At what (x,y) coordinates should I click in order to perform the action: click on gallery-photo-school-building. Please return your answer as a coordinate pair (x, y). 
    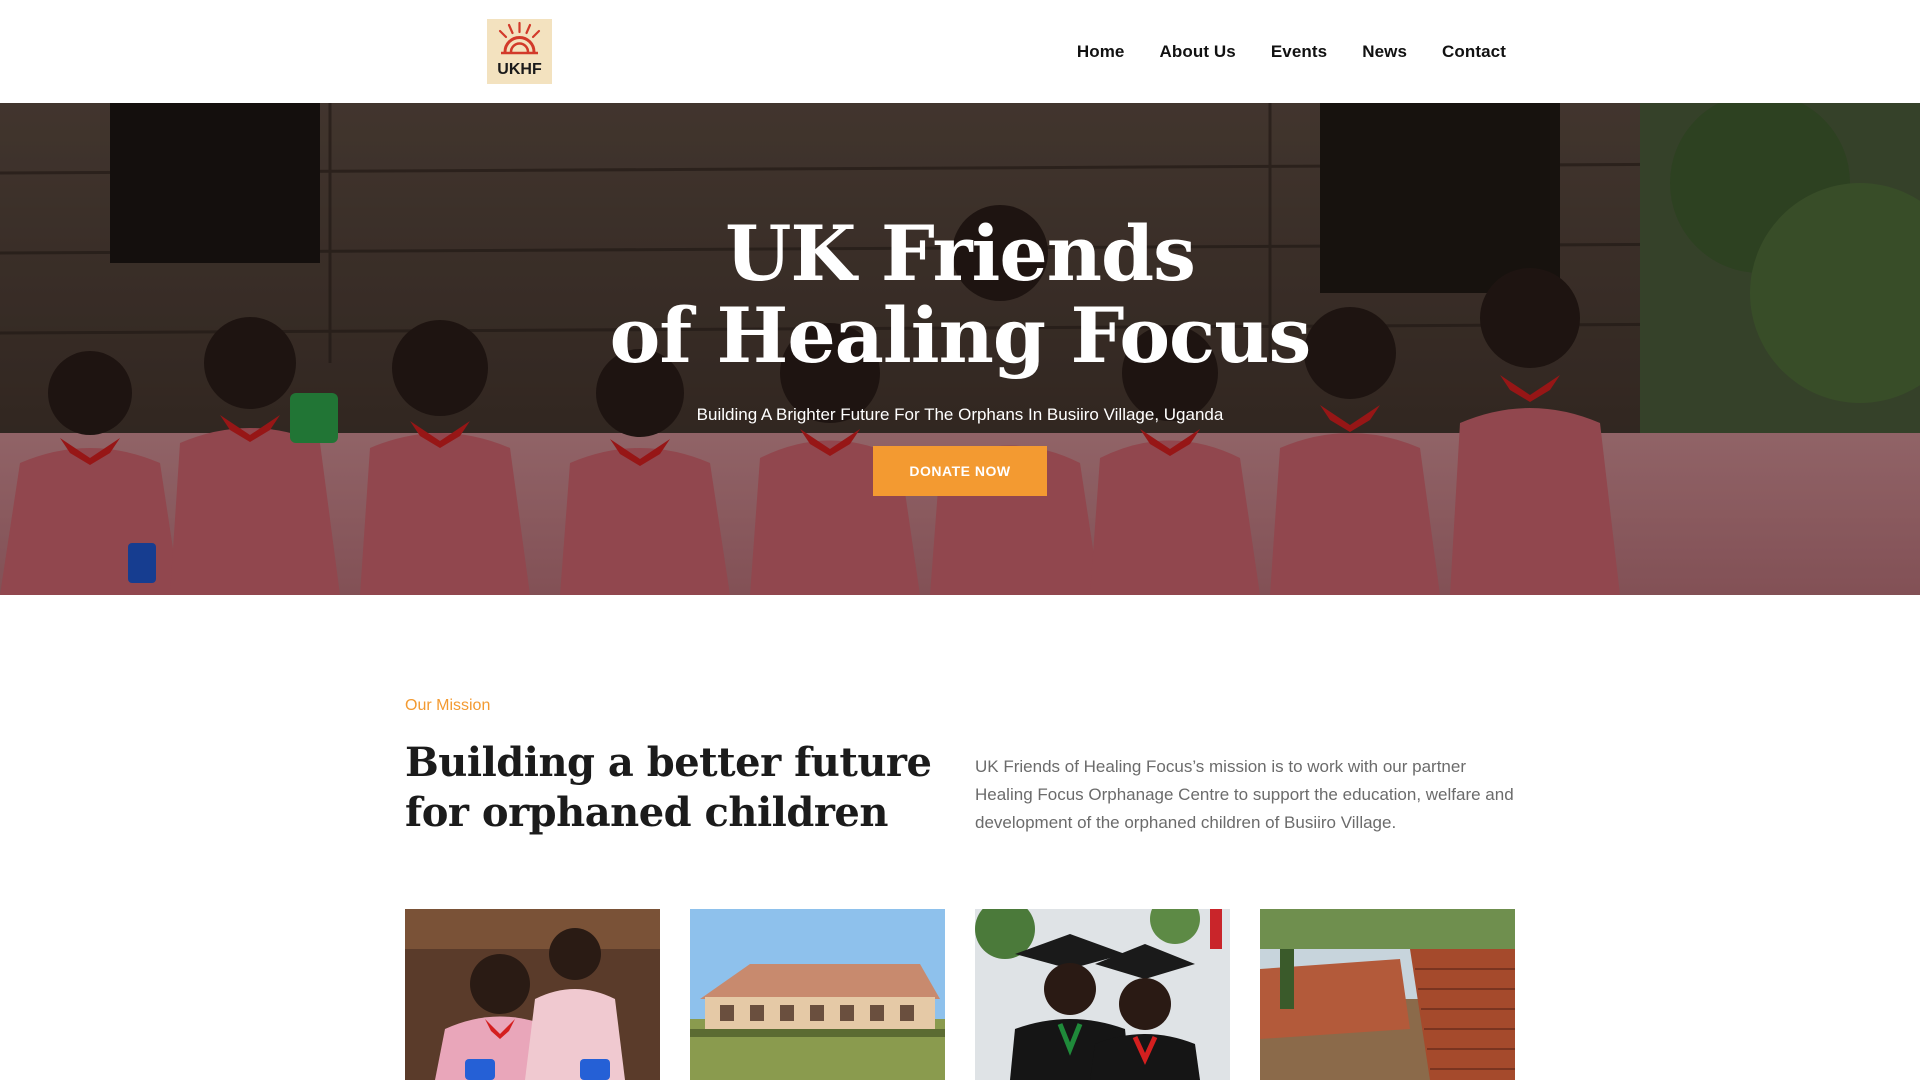
    Looking at the image, I should click on (817, 994).